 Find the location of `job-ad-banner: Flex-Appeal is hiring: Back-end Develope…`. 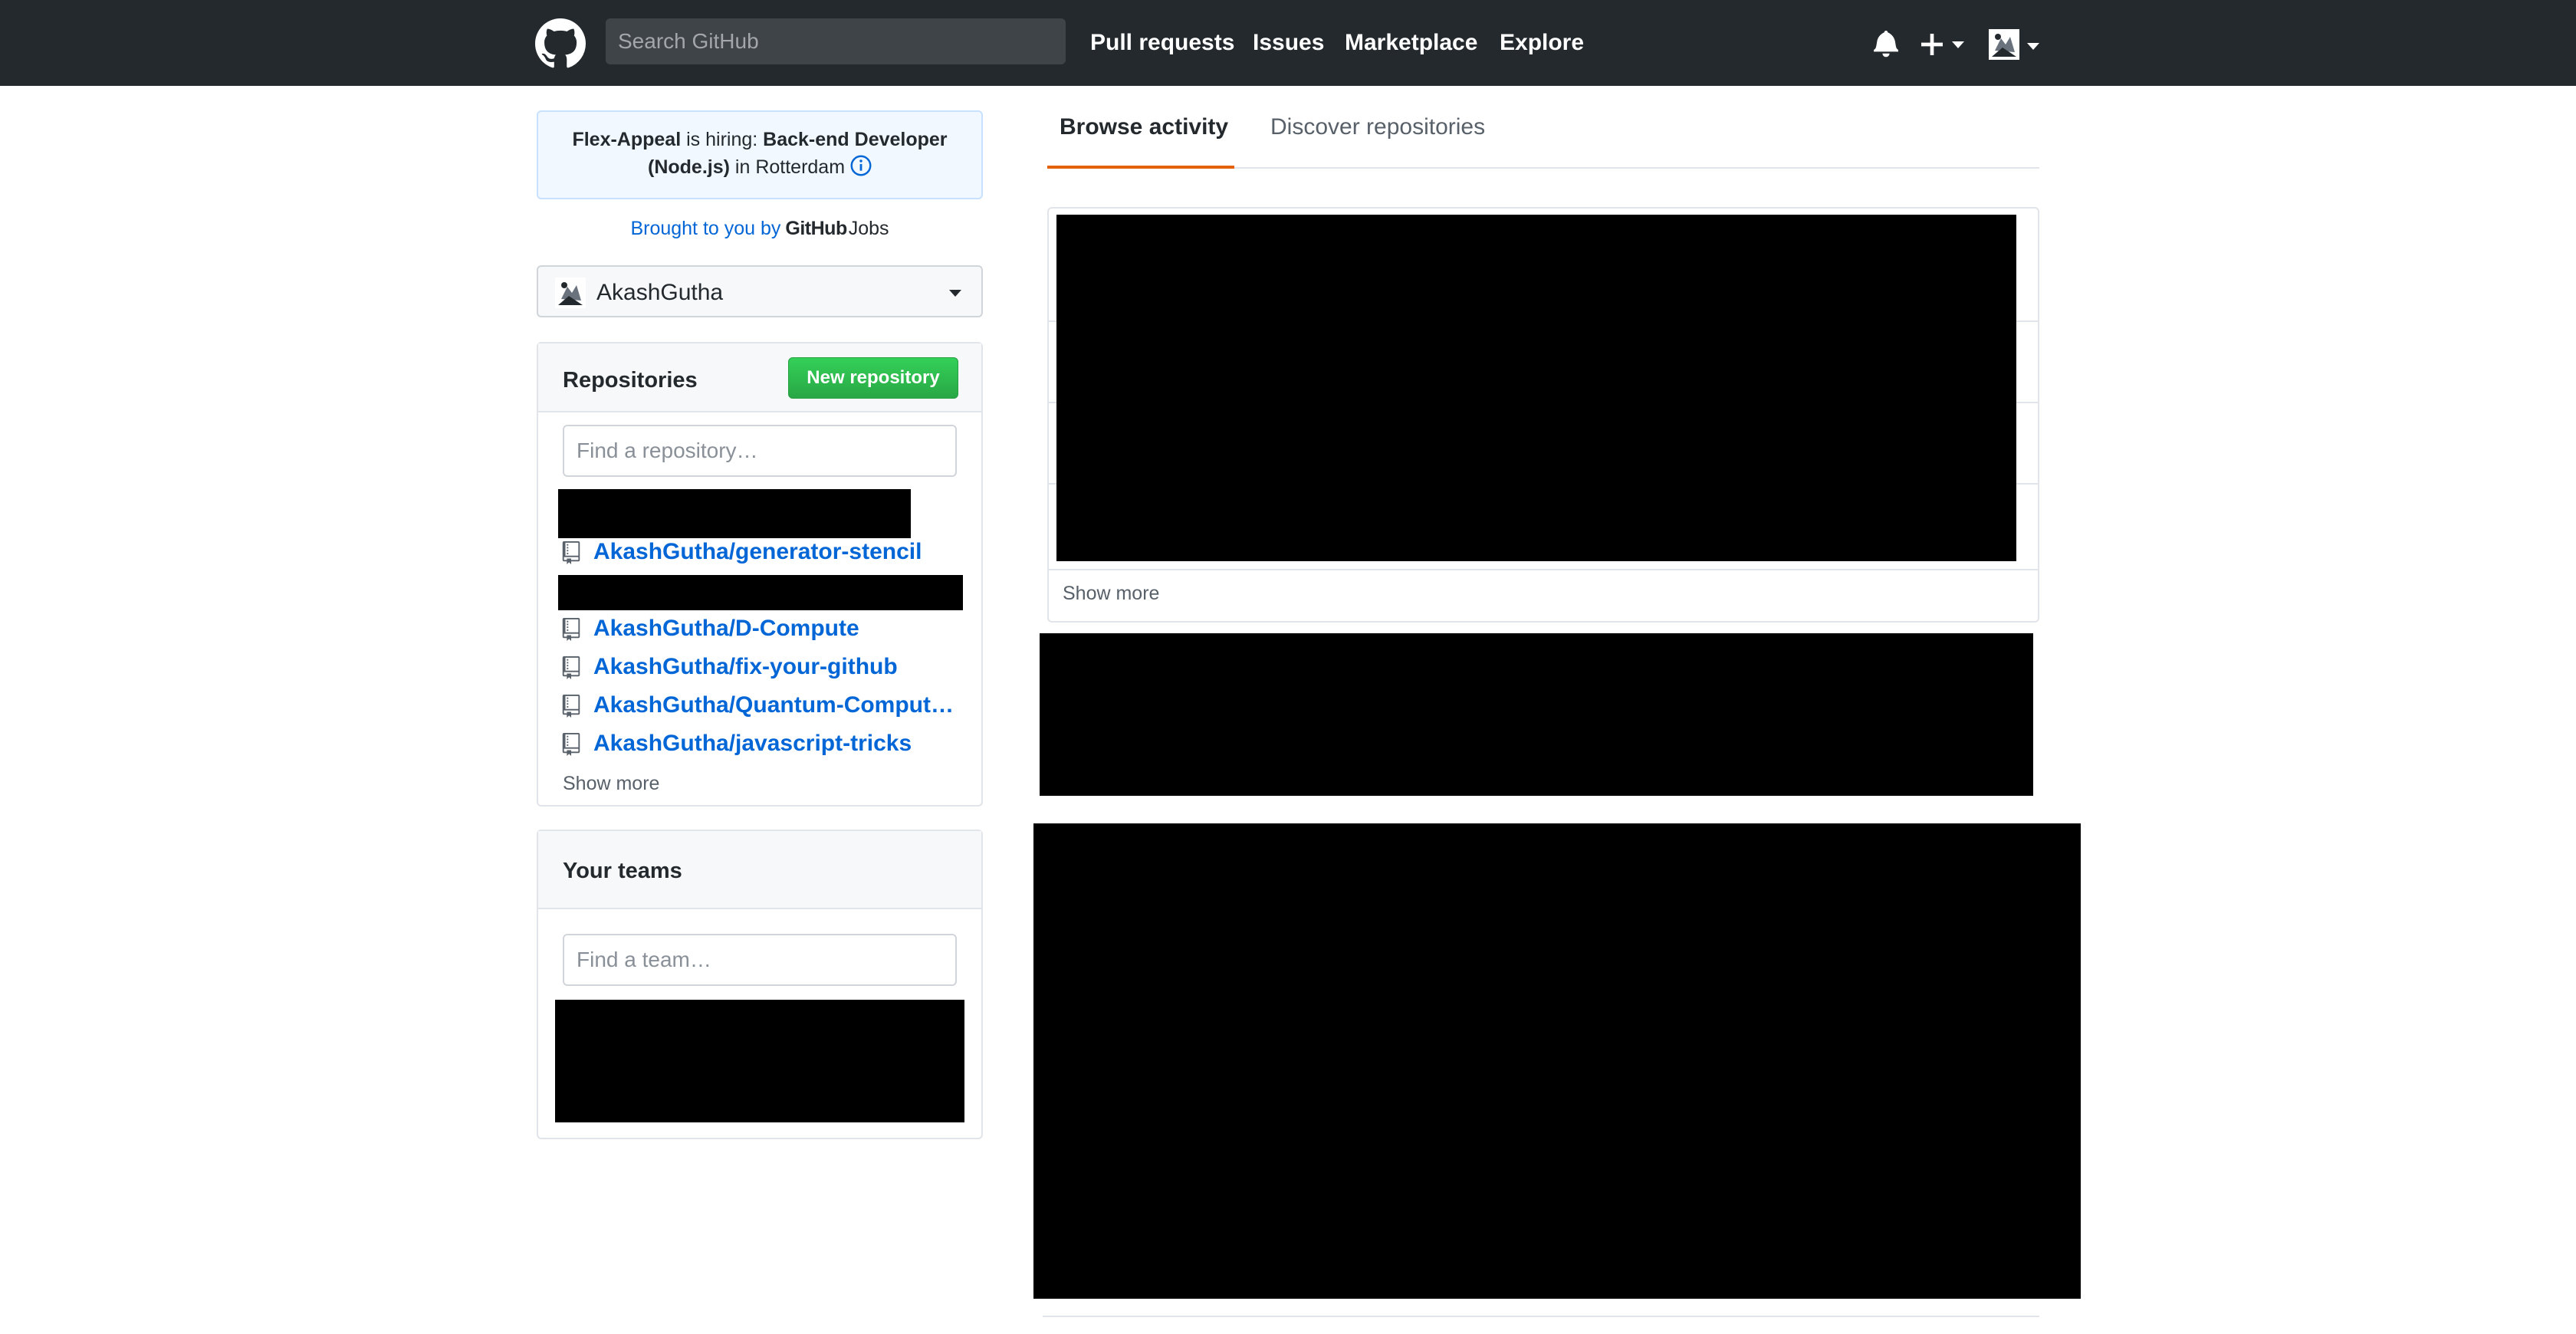

job-ad-banner: Flex-Appeal is hiring: Back-end Develope… is located at coordinates (760, 154).